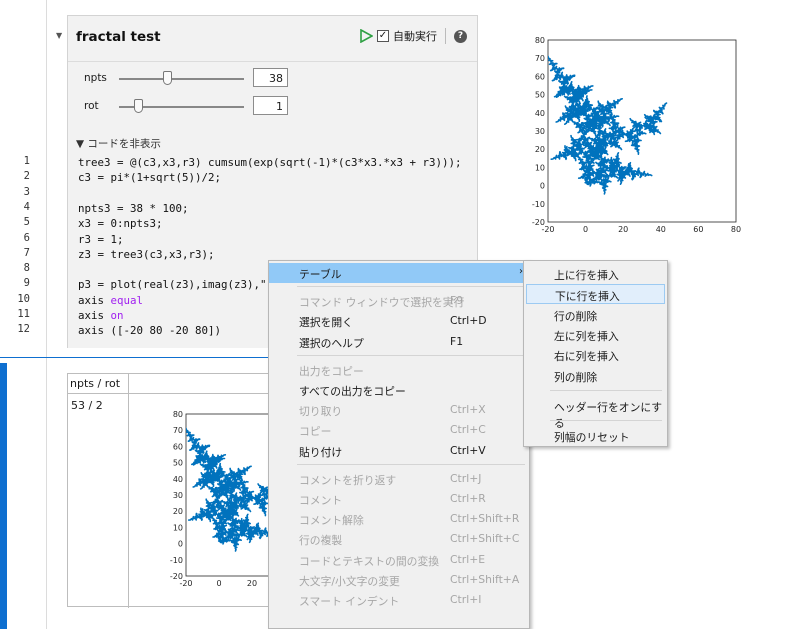  I want to click on code-text: npts3 = 38 * 100;, so click(133, 208).